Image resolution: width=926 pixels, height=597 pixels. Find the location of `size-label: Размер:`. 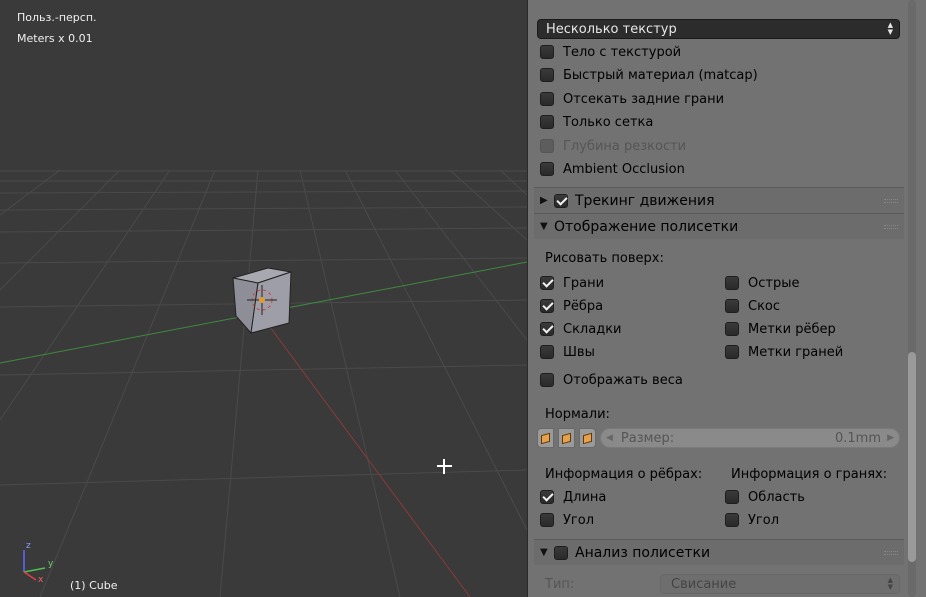

size-label: Размер: is located at coordinates (647, 438).